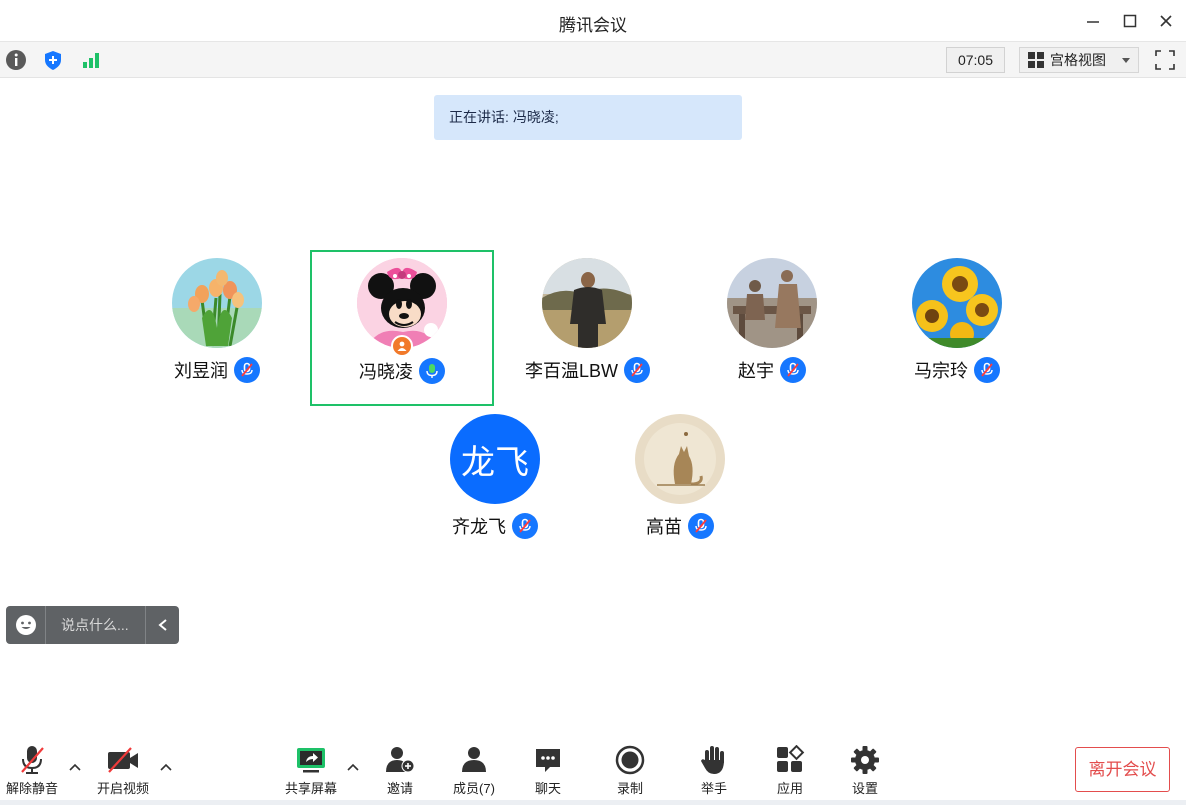 This screenshot has width=1186, height=805. I want to click on fullscreen-button, so click(1165, 60).